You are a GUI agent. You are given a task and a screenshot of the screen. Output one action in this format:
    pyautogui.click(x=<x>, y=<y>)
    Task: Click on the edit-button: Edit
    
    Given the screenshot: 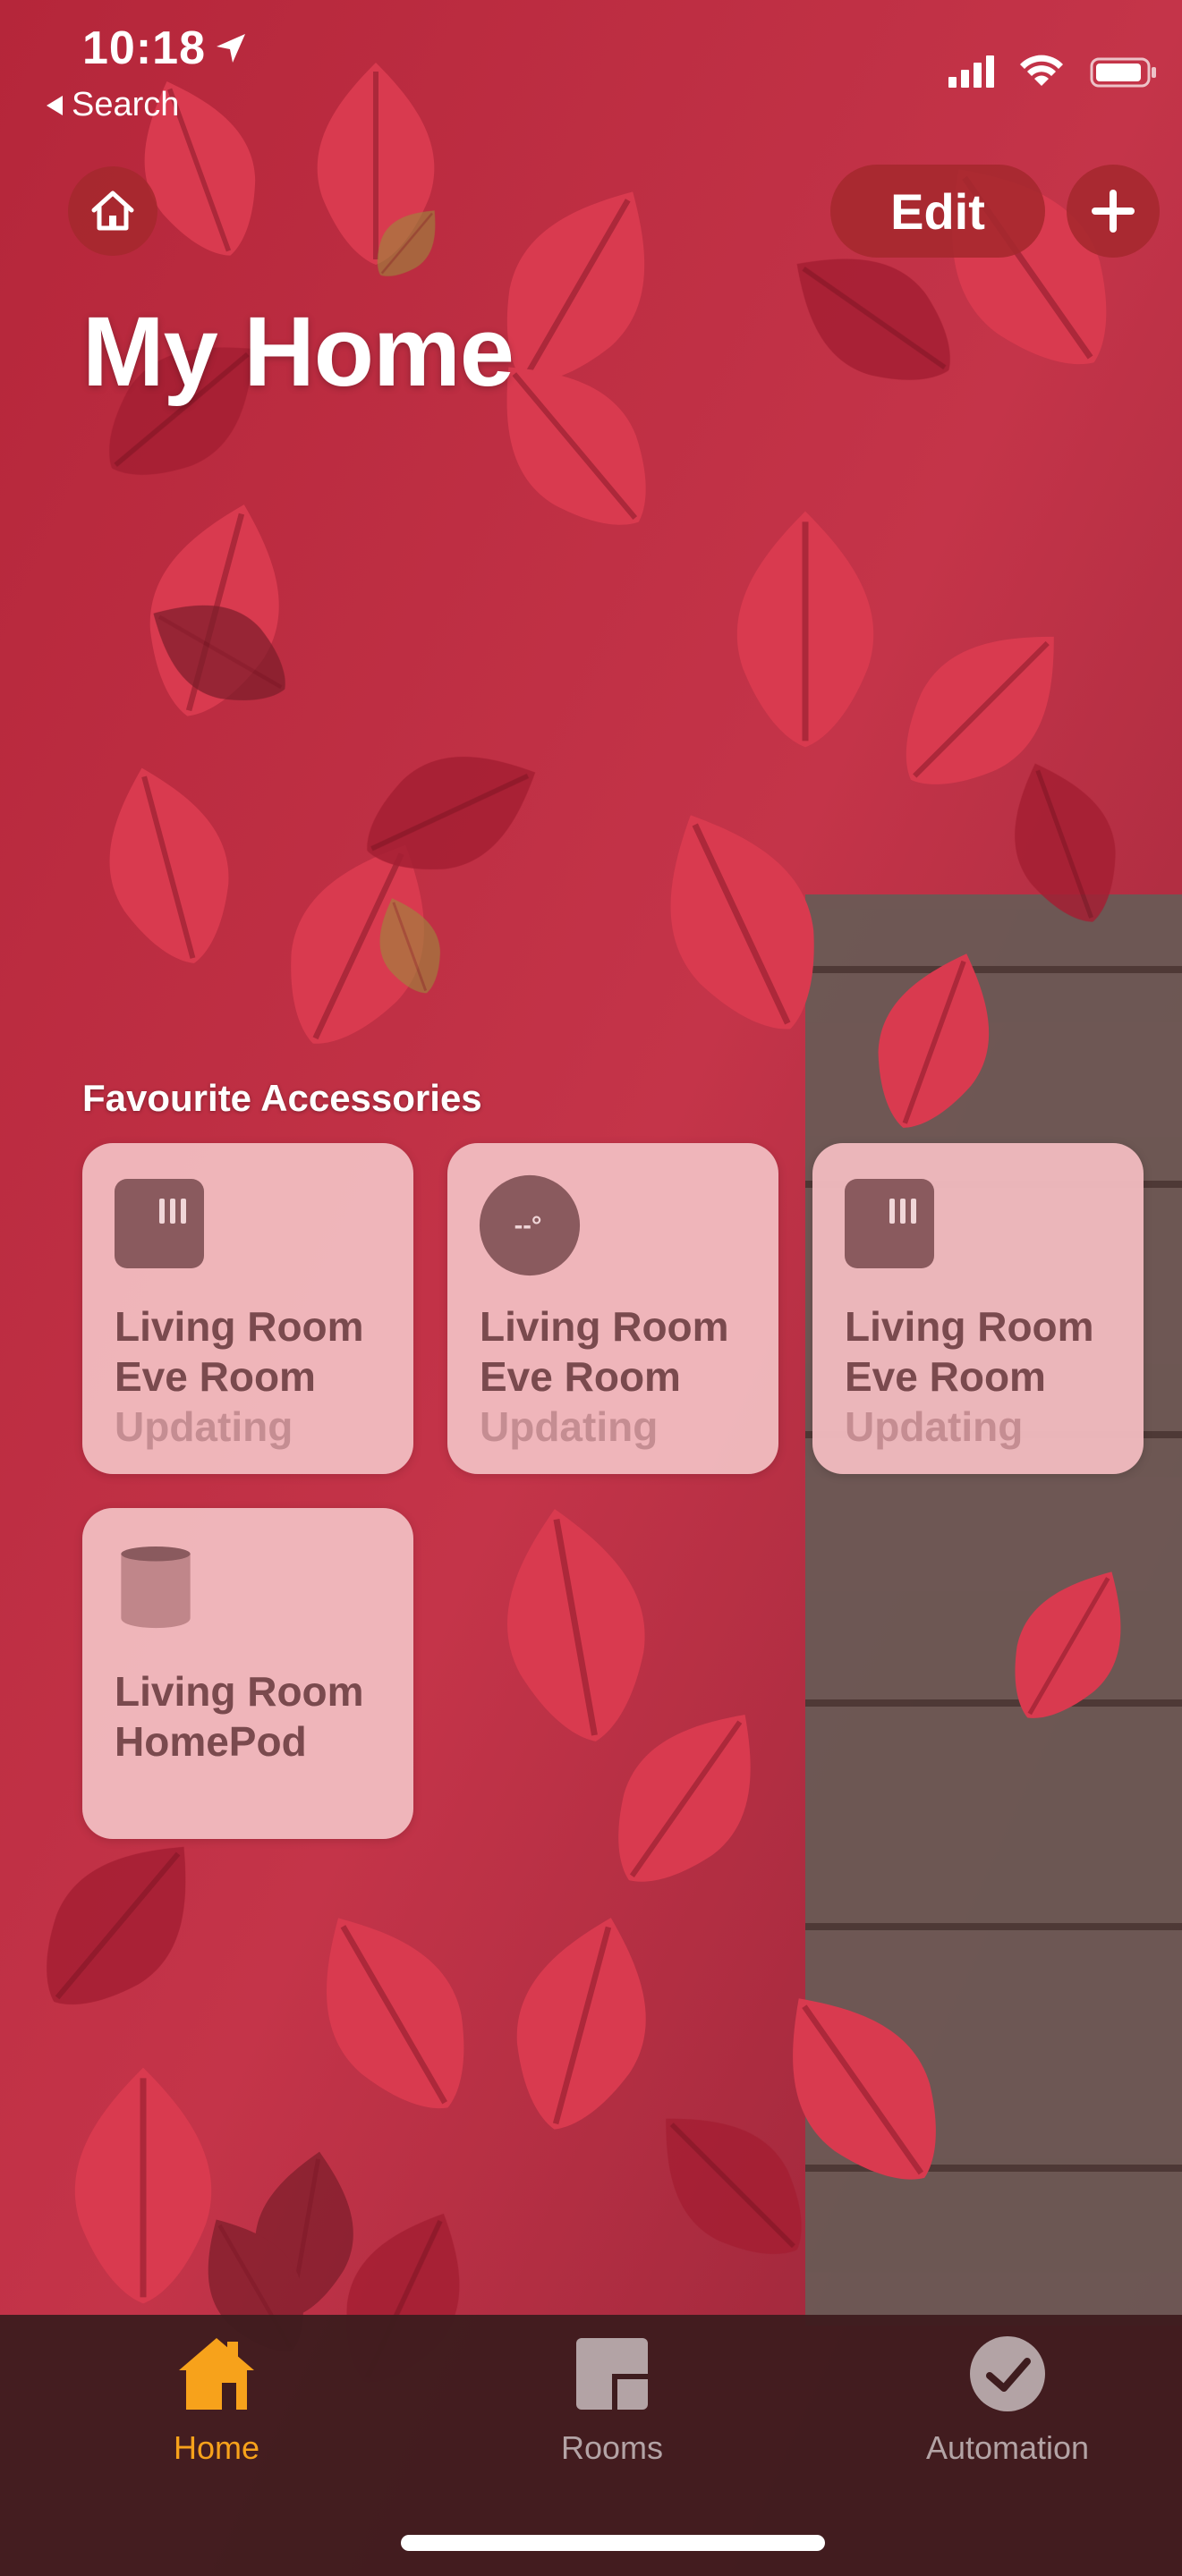 What is the action you would take?
    pyautogui.click(x=937, y=211)
    